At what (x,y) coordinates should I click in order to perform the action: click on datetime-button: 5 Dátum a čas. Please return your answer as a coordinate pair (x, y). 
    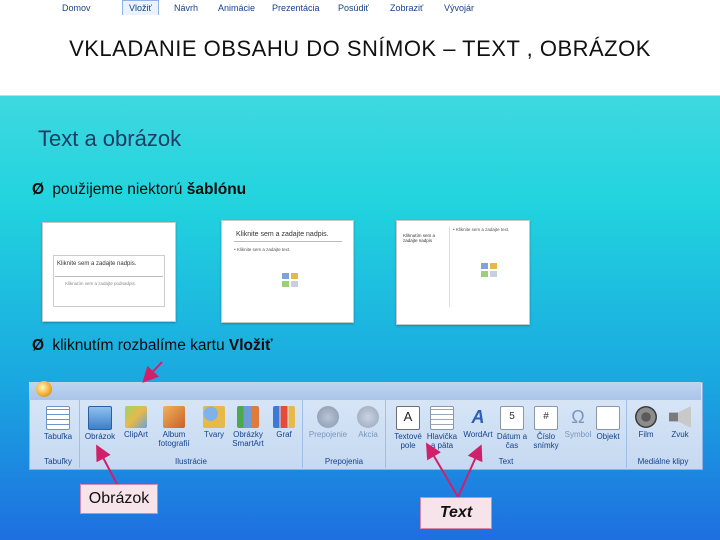
    Looking at the image, I should click on (512, 428).